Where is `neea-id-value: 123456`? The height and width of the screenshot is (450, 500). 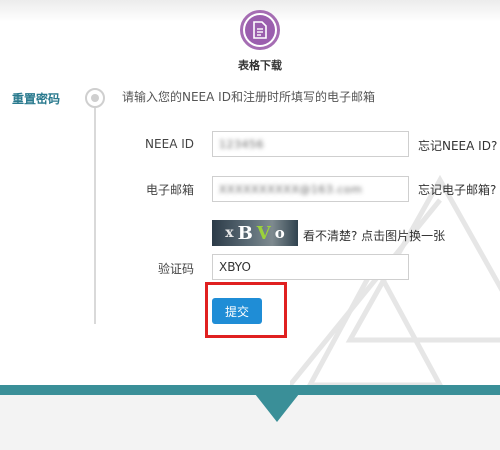 neea-id-value: 123456 is located at coordinates (241, 144).